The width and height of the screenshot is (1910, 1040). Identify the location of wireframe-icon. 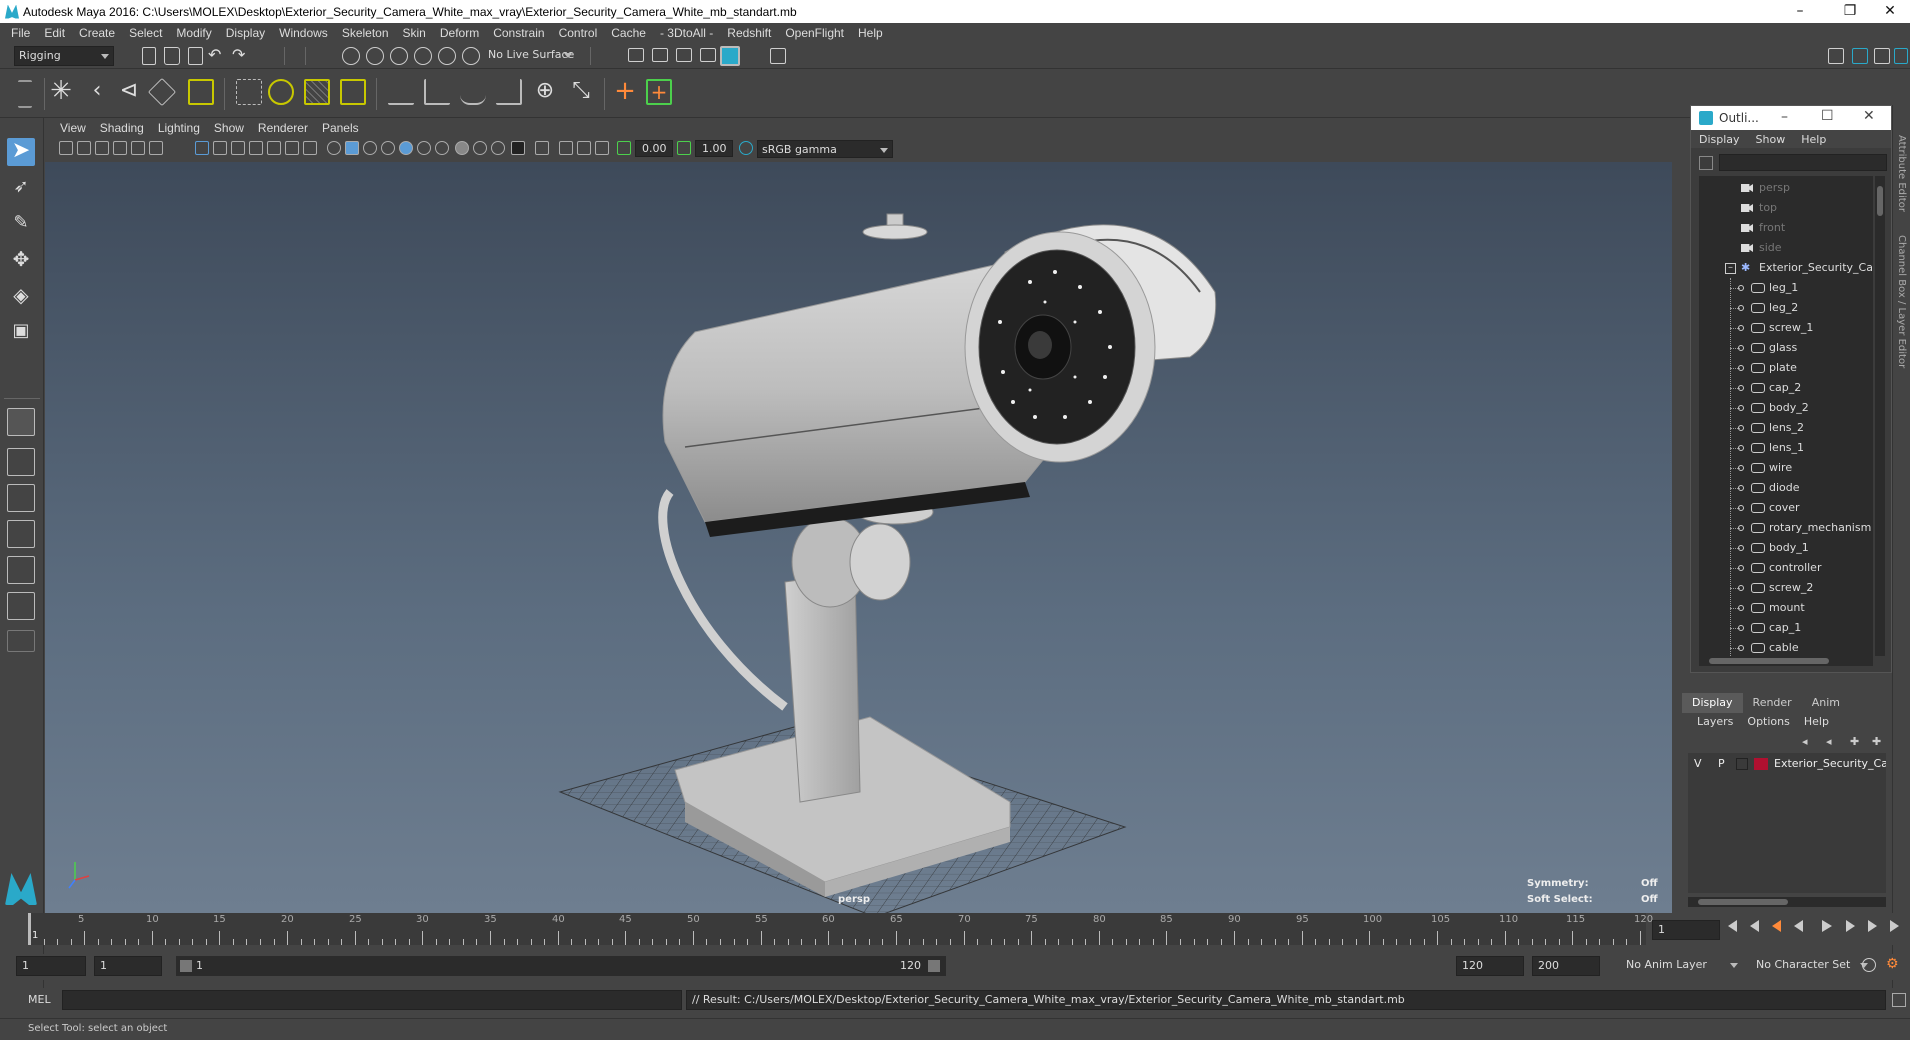
(334, 148).